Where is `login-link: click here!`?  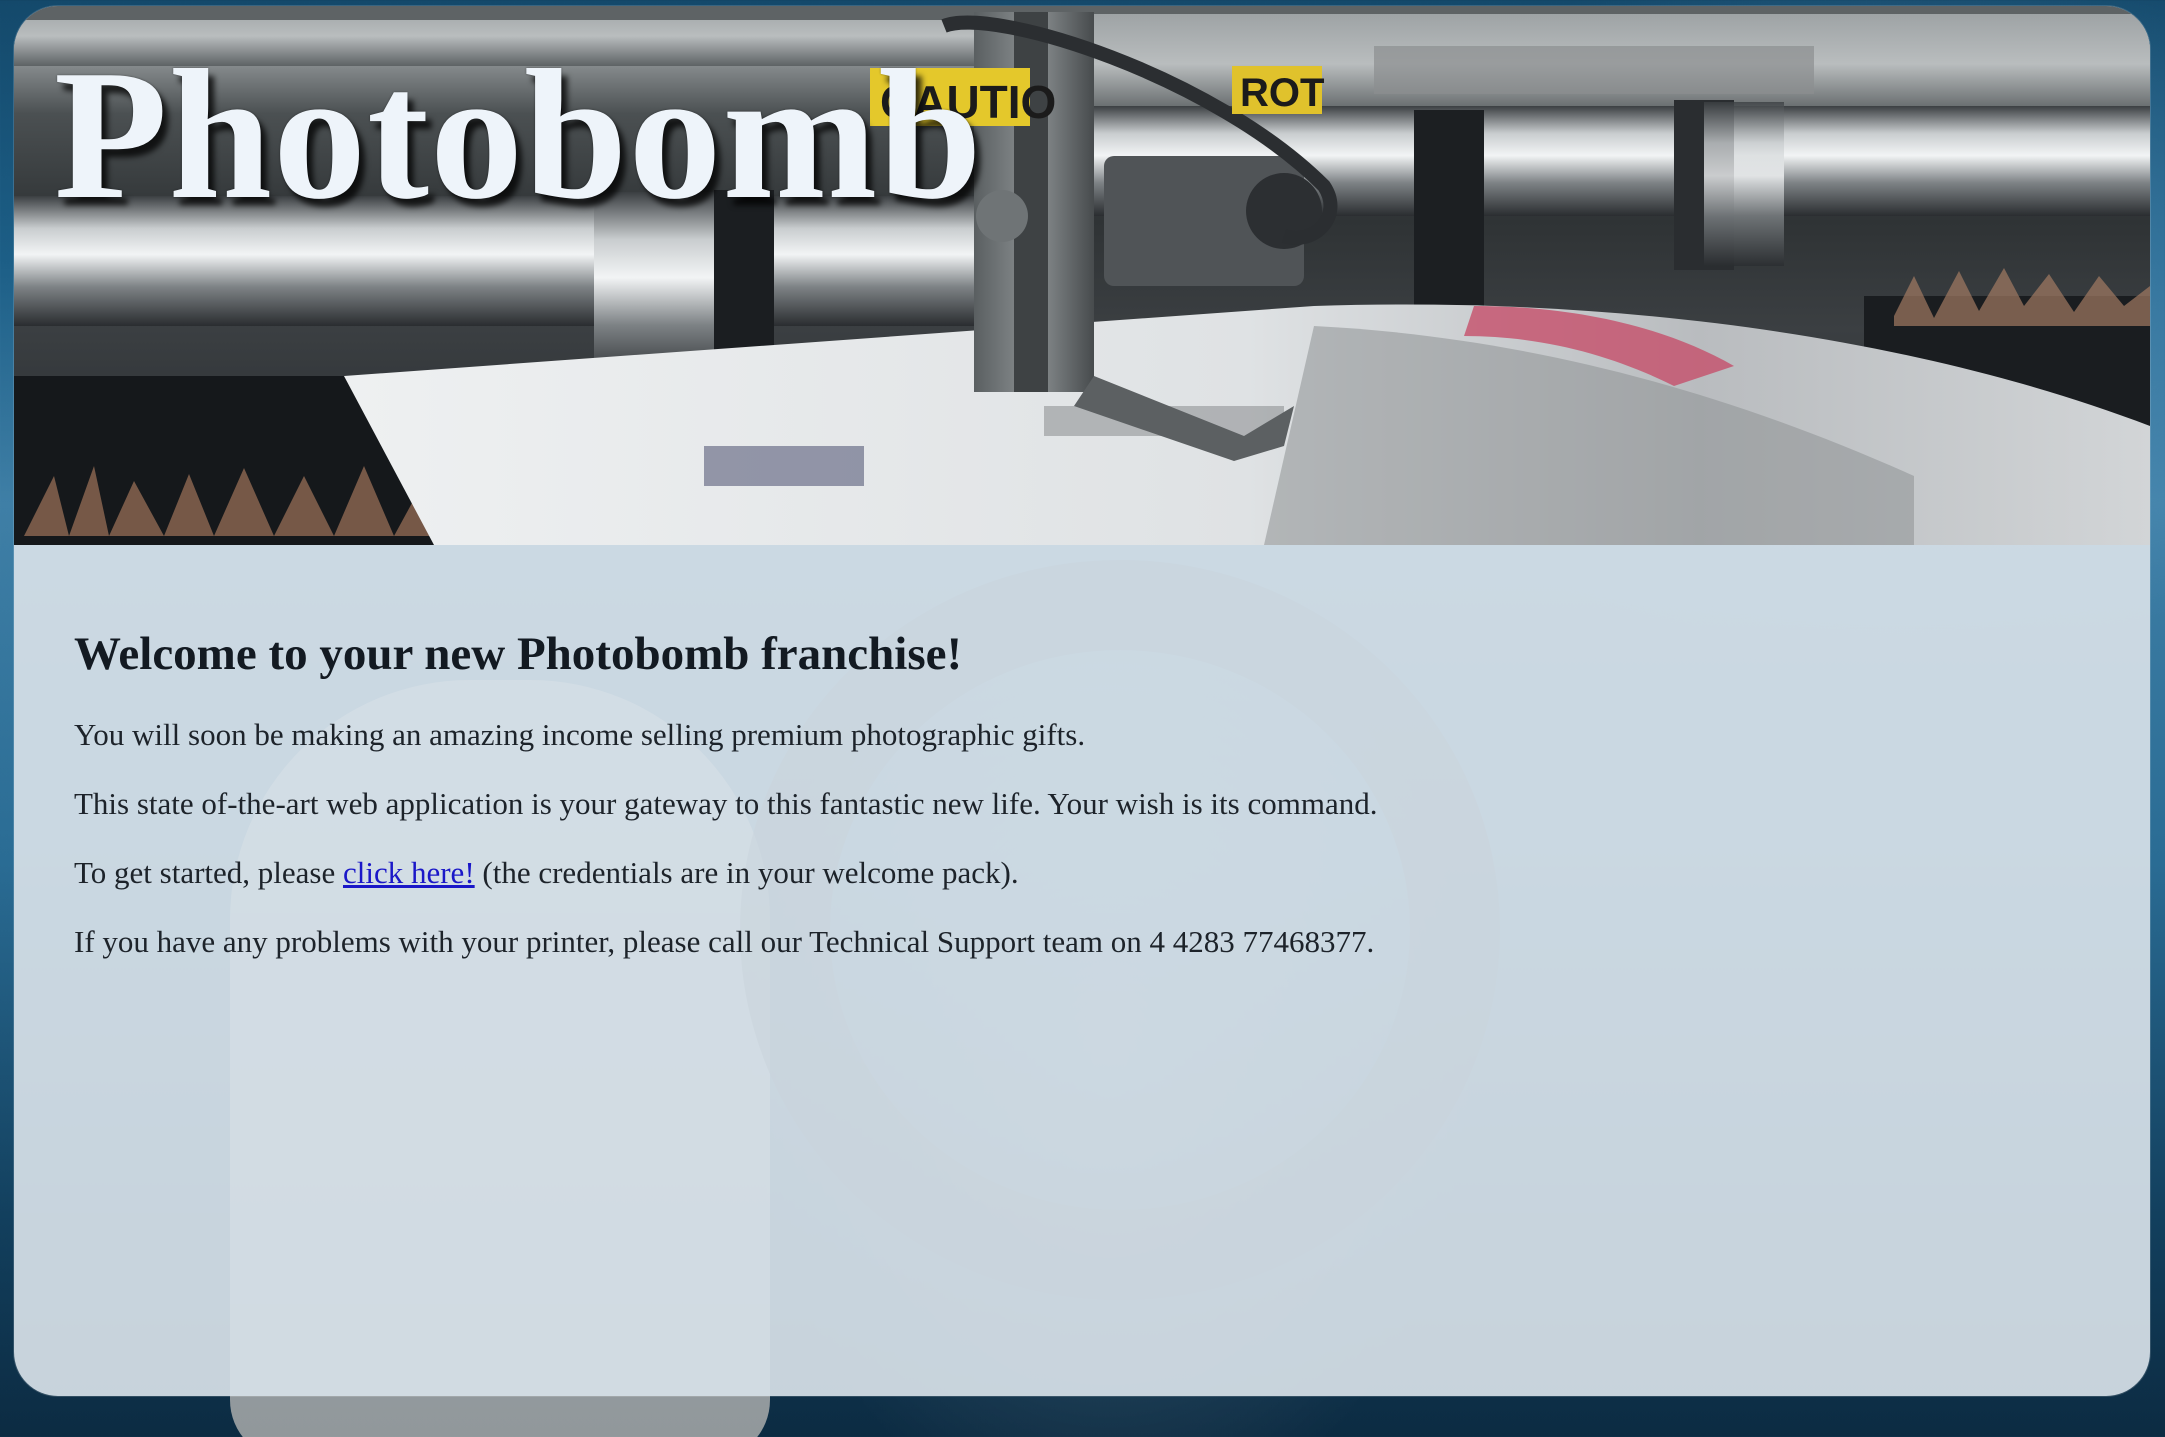
login-link: click here! is located at coordinates (409, 872).